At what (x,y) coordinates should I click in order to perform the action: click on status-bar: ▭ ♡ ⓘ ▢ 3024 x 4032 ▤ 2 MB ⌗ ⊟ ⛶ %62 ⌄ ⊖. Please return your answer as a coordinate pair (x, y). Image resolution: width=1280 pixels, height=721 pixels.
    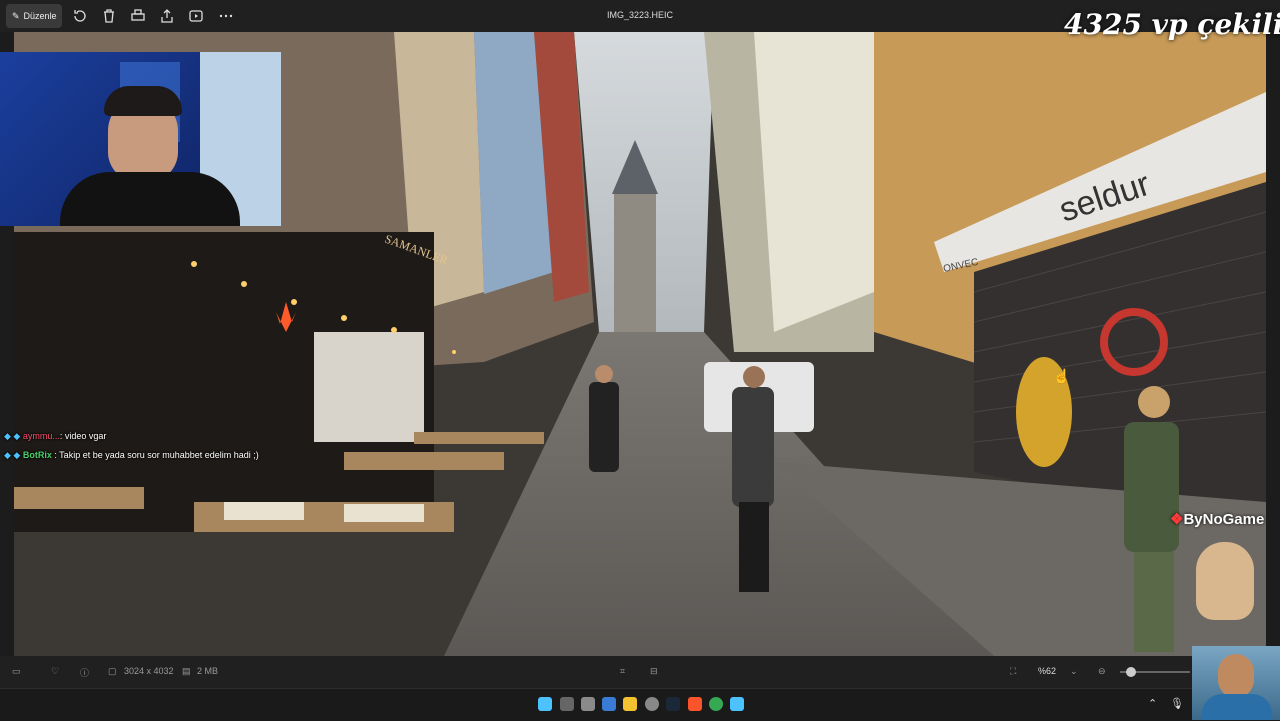
    Looking at the image, I should click on (640, 672).